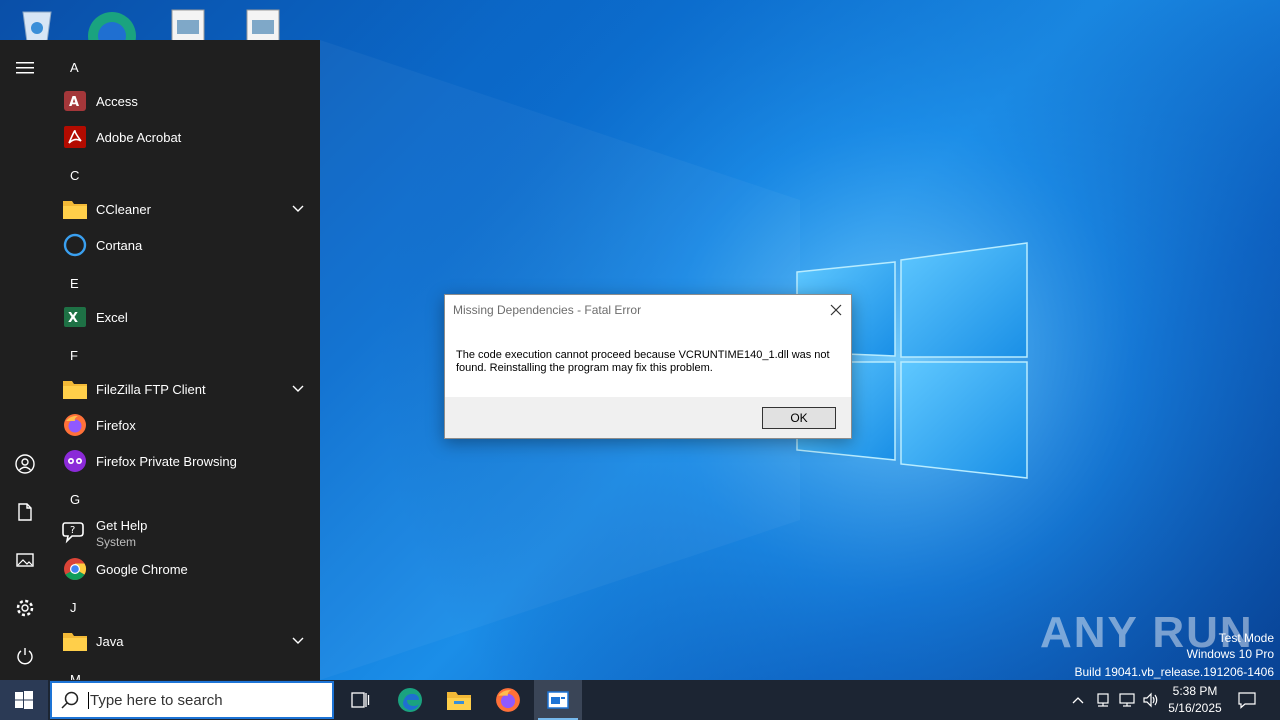  I want to click on volume-icon, so click(1150, 700).